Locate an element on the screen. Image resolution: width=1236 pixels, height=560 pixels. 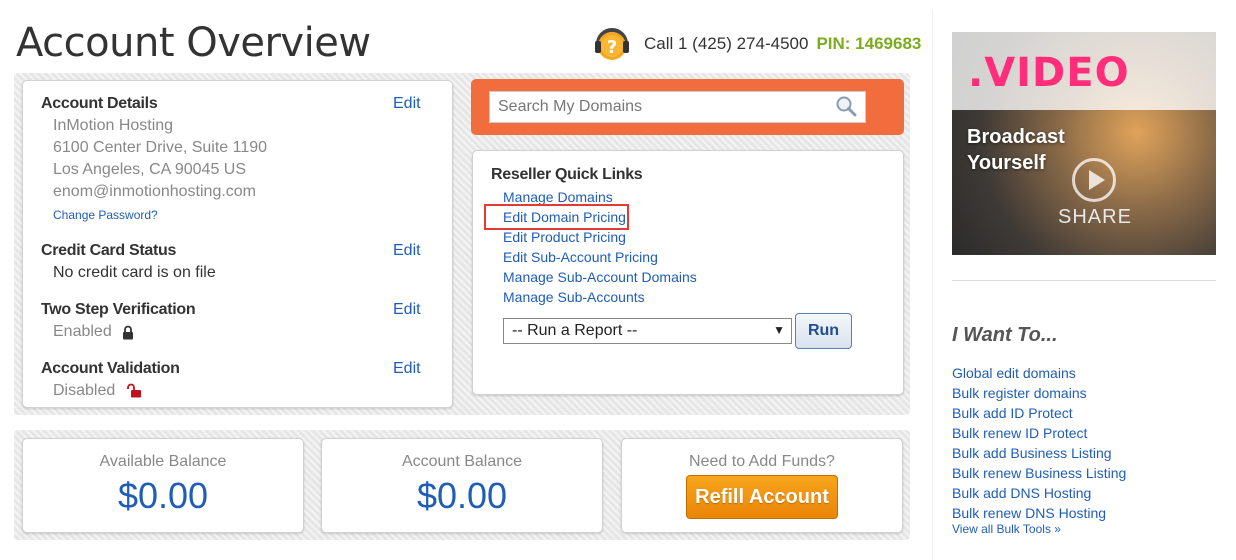
unlock-icon is located at coordinates (134, 393).